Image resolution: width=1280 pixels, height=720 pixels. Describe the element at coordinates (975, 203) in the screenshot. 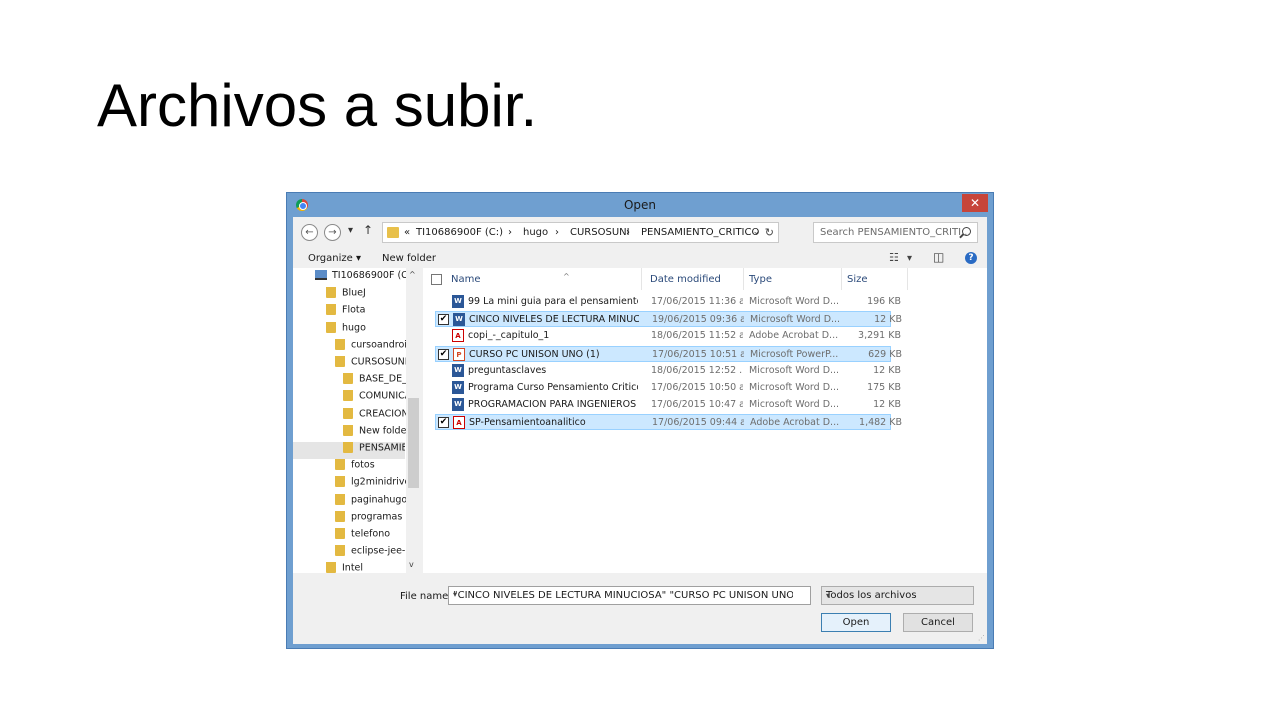

I see `close-button: ✕` at that location.